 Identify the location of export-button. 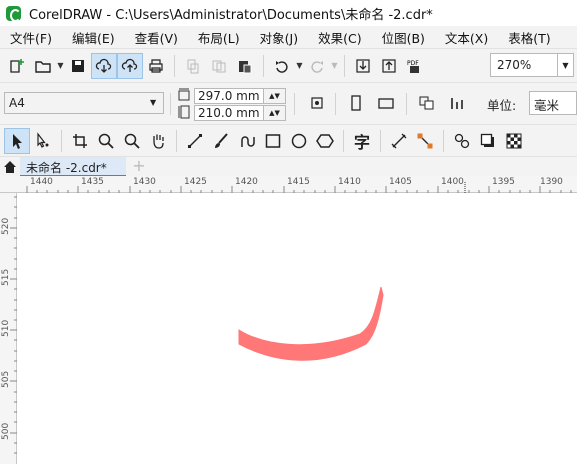
(389, 66).